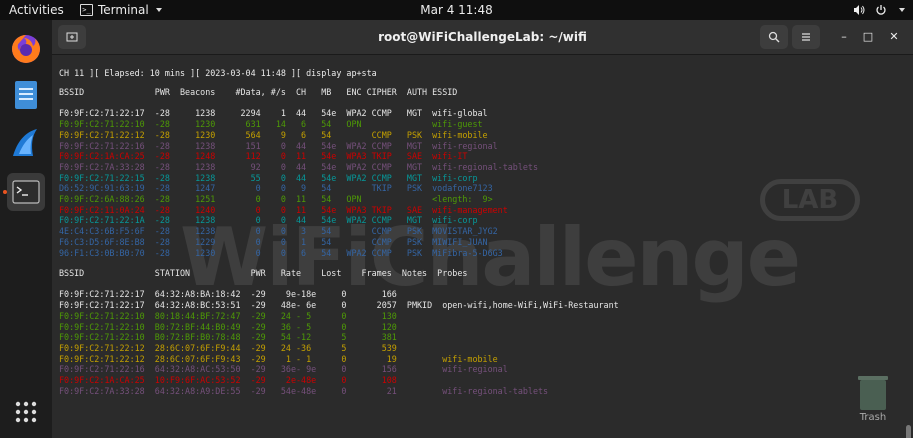  I want to click on minimize-button: –, so click(844, 37).